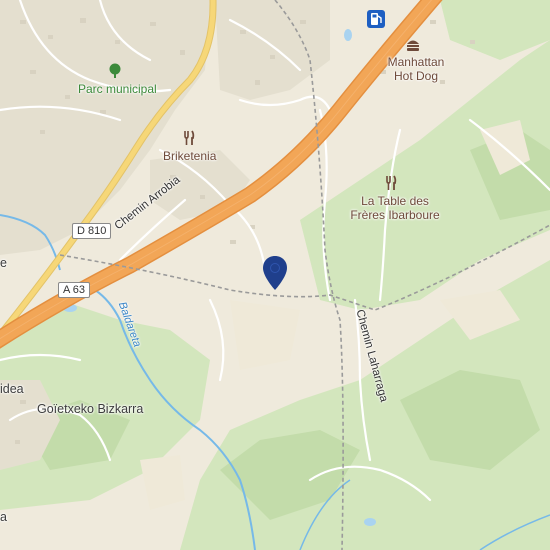 Image resolution: width=550 pixels, height=550 pixels. I want to click on park-label: Parc municipal, so click(117, 89).